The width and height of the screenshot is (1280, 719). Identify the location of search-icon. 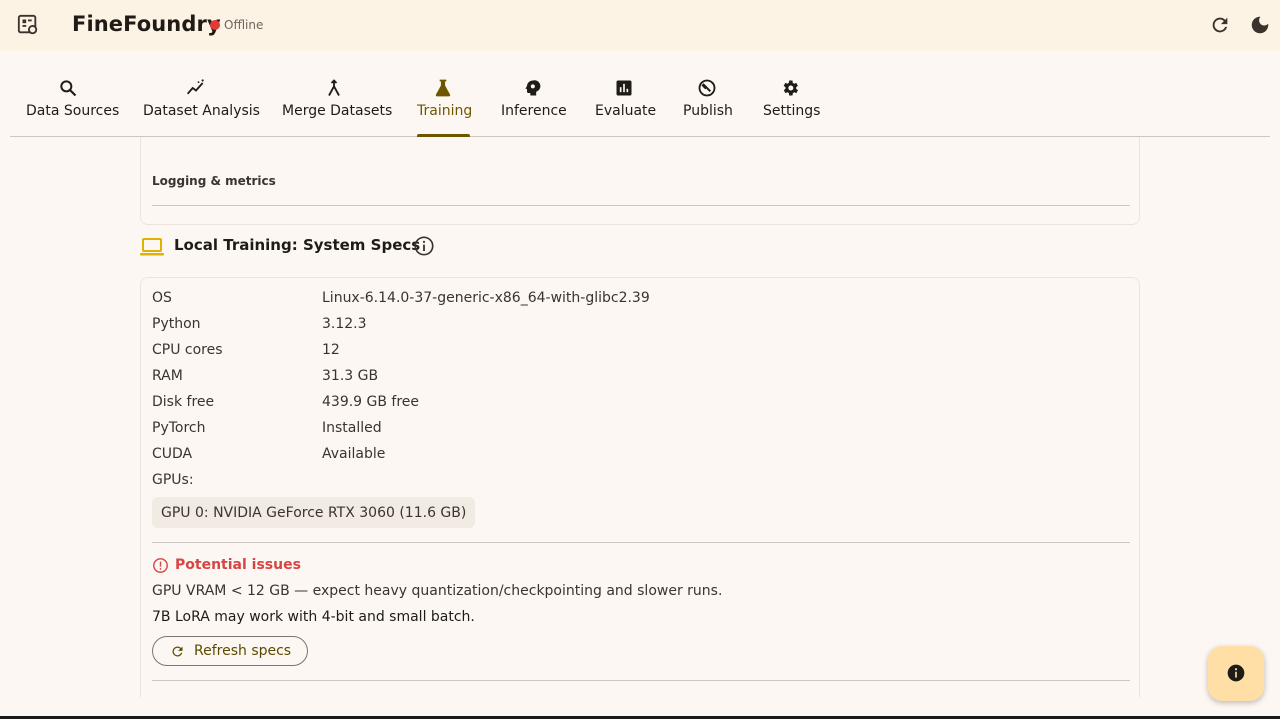
(68, 88).